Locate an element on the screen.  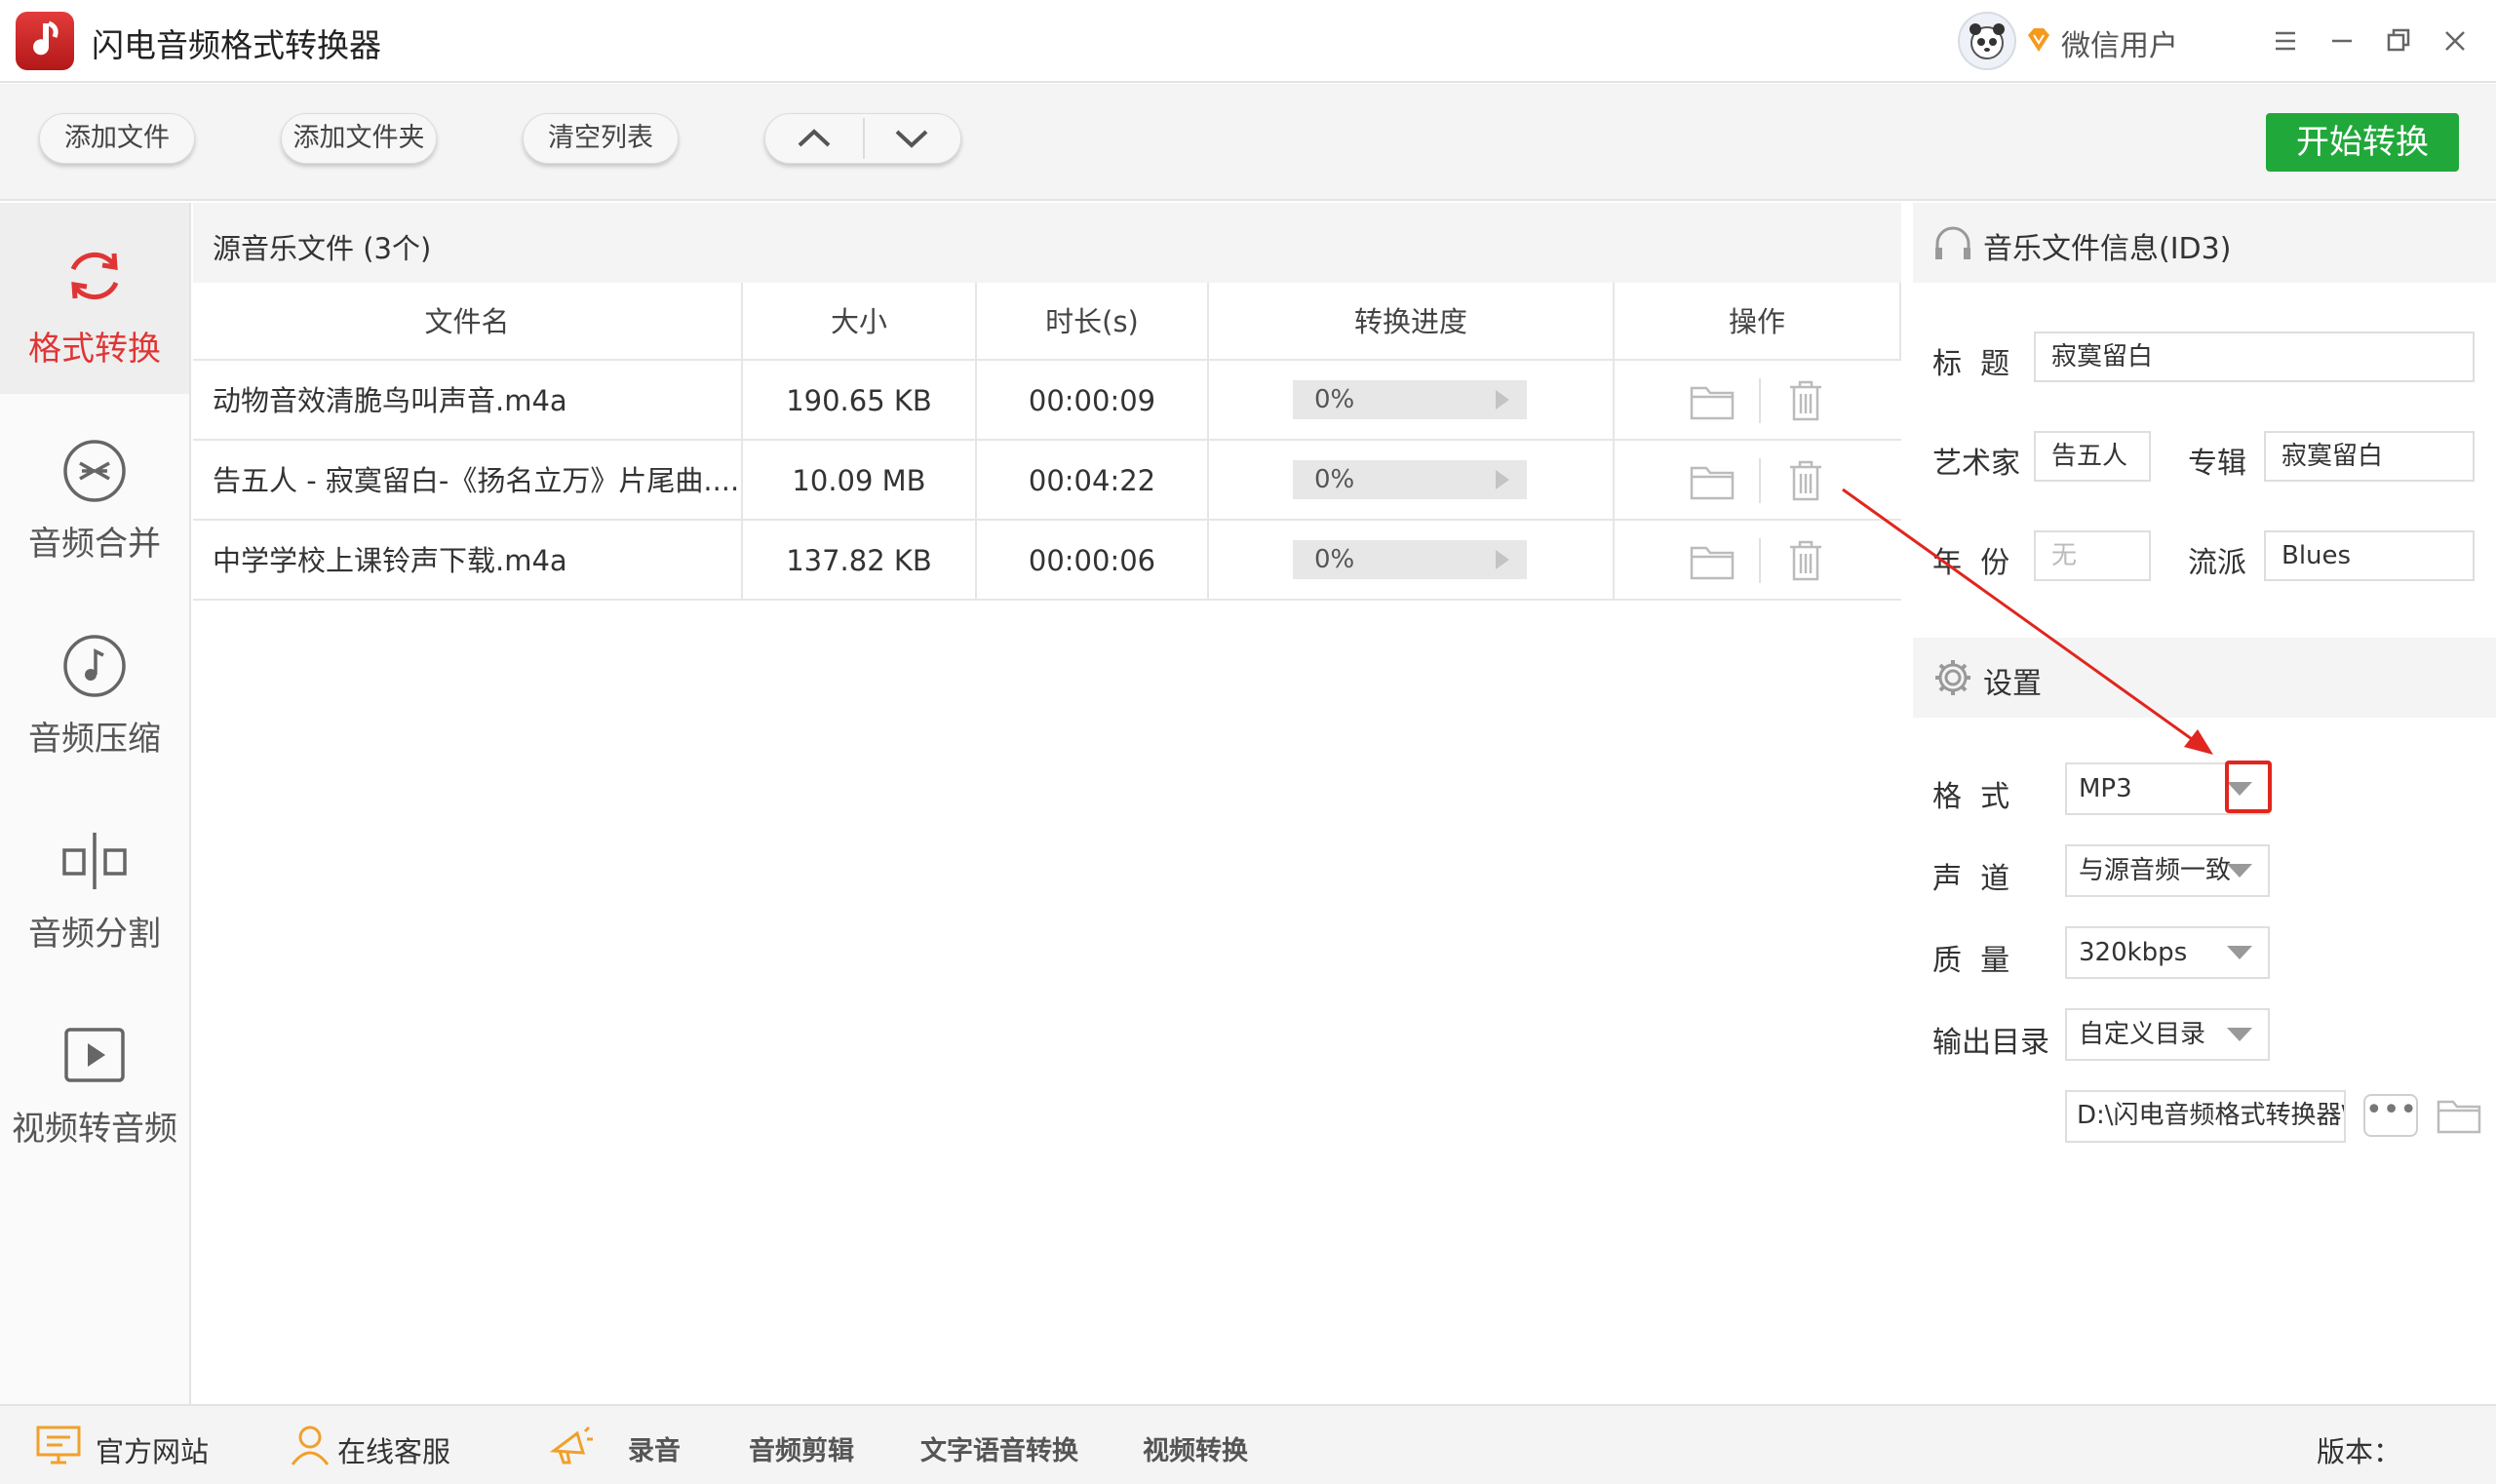
id3-header: 音乐文件信息(ID3) is located at coordinates (2204, 243).